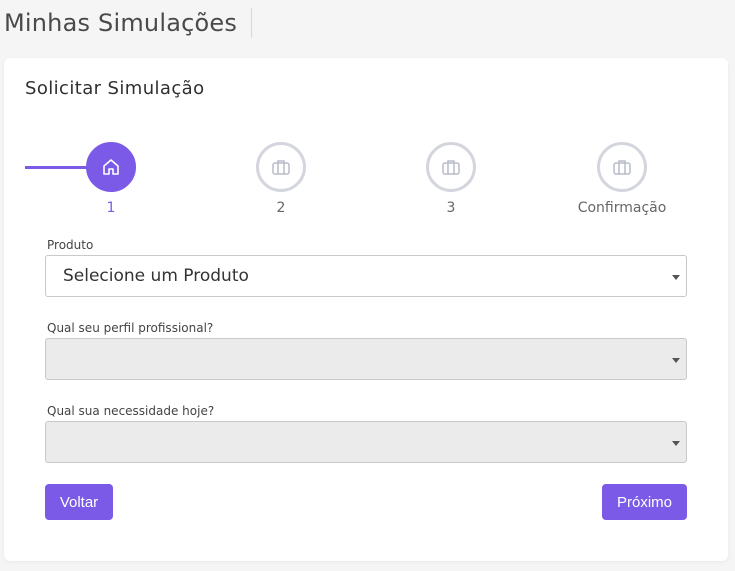 This screenshot has width=735, height=571. What do you see at coordinates (156, 276) in the screenshot?
I see `produto-select-value: Selecione um Produto` at bounding box center [156, 276].